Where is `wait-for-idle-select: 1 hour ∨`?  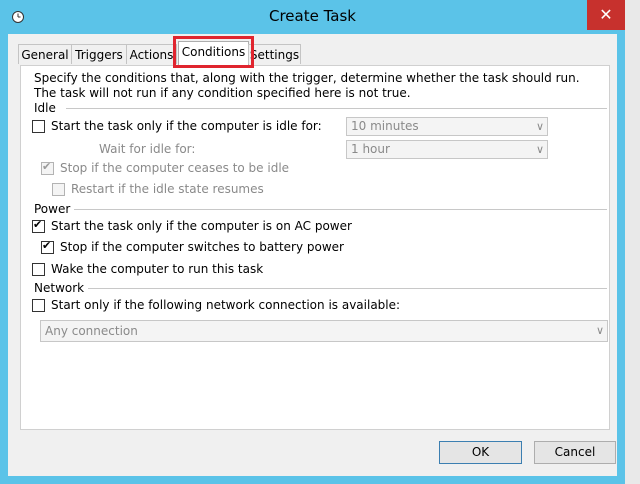
wait-for-idle-select: 1 hour ∨ is located at coordinates (447, 149).